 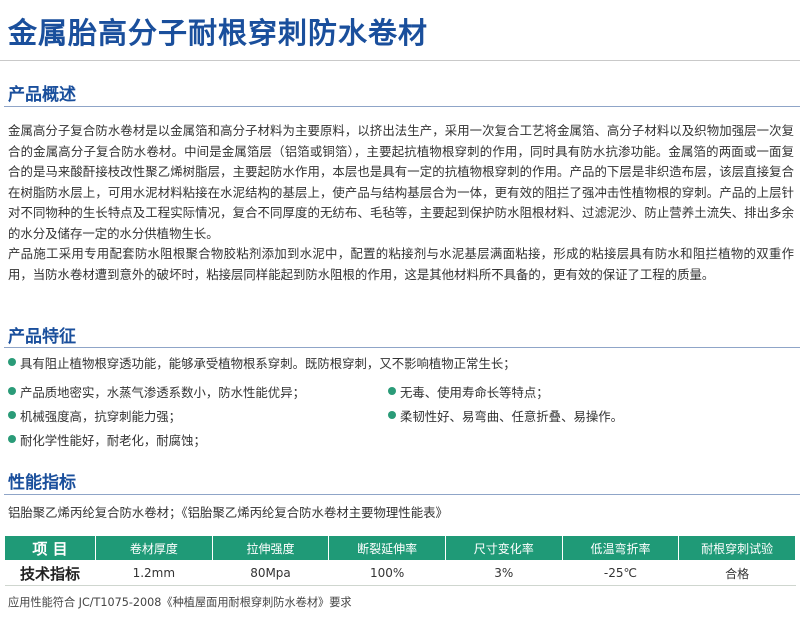 I want to click on feature-text: 耐化学性能好，耐老化，耐腐蚀；, so click(x=113, y=440).